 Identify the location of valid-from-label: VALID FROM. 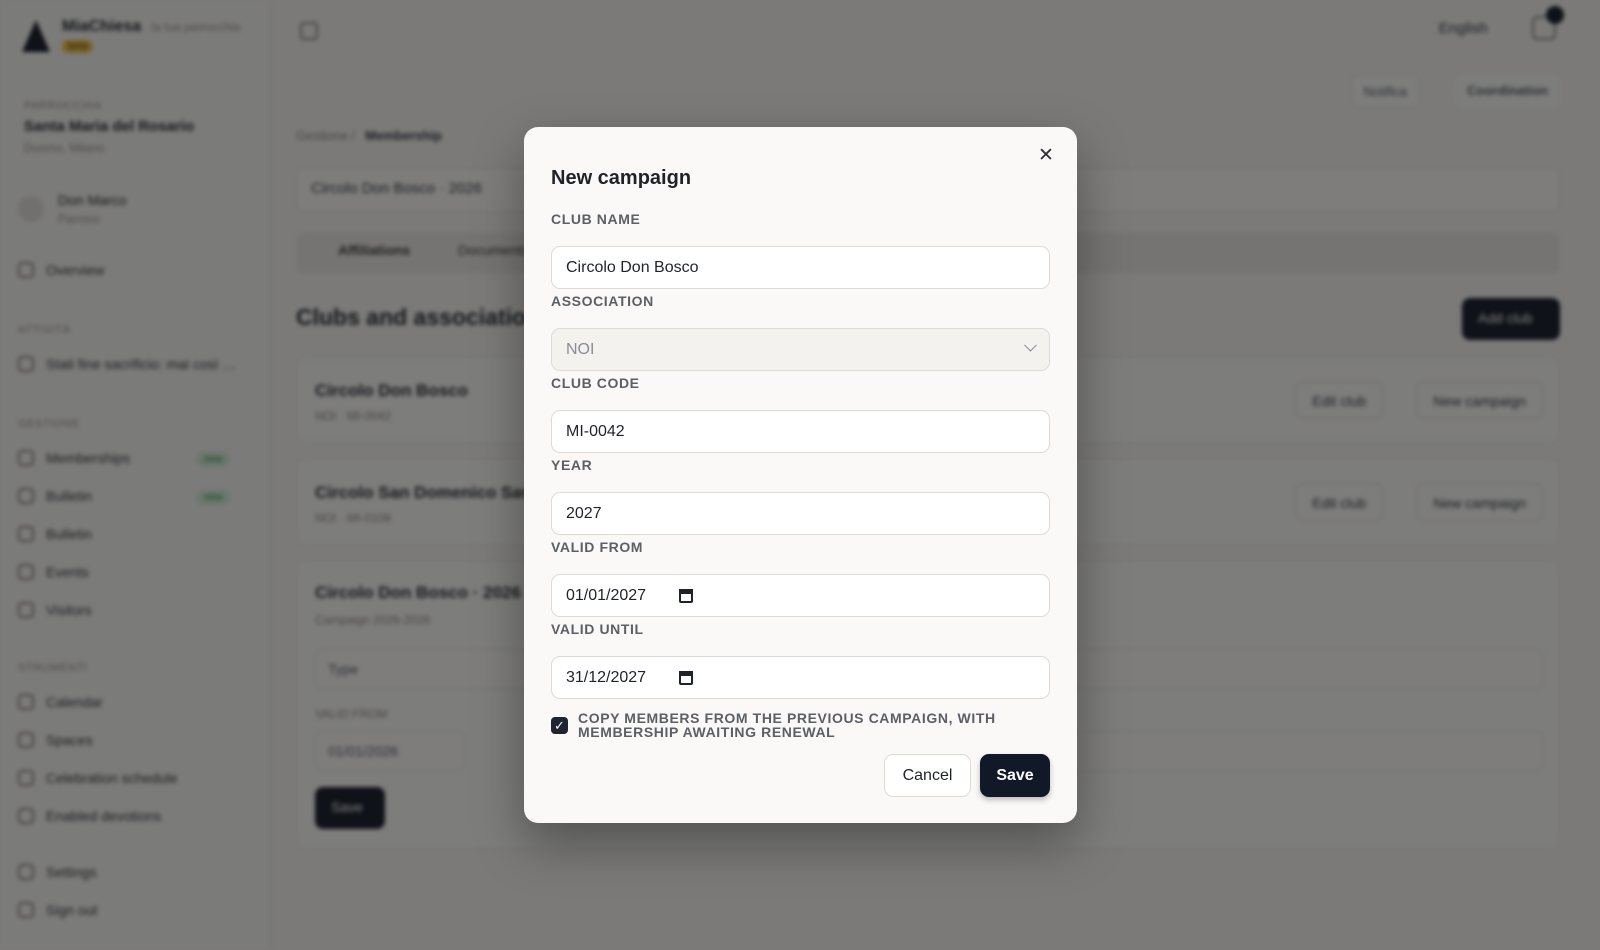
(597, 547).